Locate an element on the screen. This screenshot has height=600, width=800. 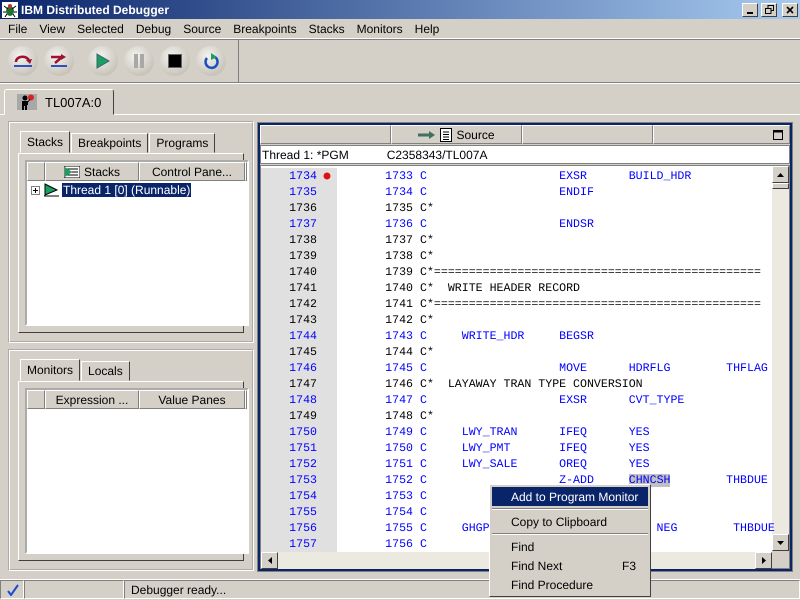
statement-number: 1747 is located at coordinates (398, 400).